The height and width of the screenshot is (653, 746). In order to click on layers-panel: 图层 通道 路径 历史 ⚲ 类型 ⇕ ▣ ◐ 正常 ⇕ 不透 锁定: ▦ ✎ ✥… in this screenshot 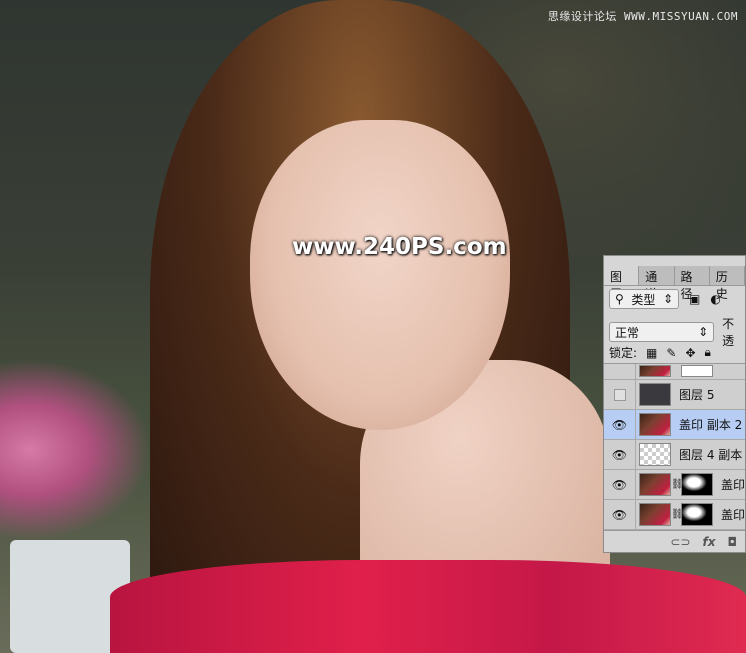, I will do `click(674, 404)`.